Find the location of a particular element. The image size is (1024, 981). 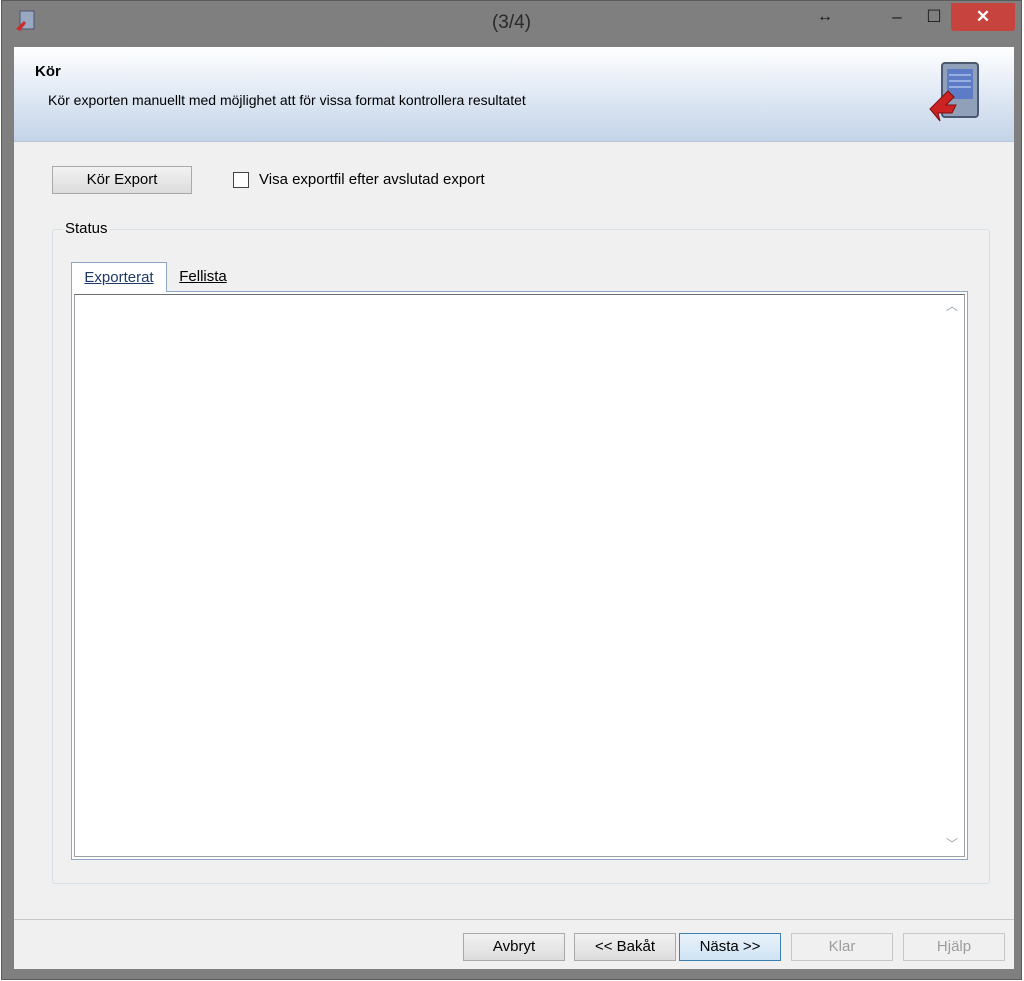

next-button: Nästa >> is located at coordinates (730, 947).